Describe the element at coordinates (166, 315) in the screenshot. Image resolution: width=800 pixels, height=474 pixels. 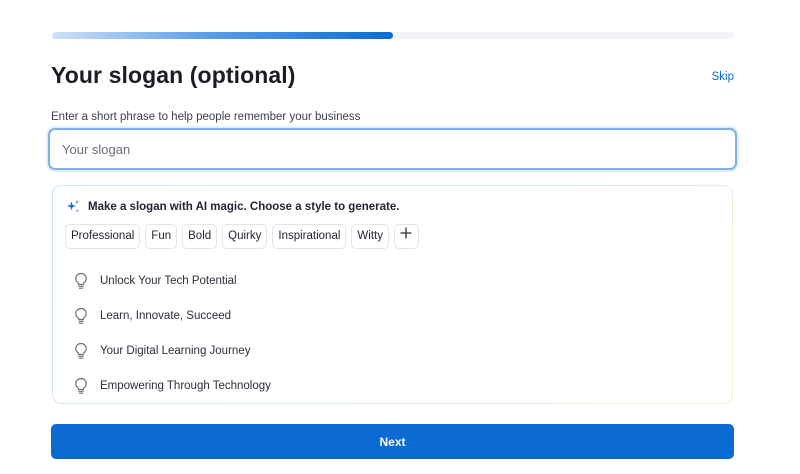
I see `suggestion-text: Learn, Innovate, Succeed` at that location.